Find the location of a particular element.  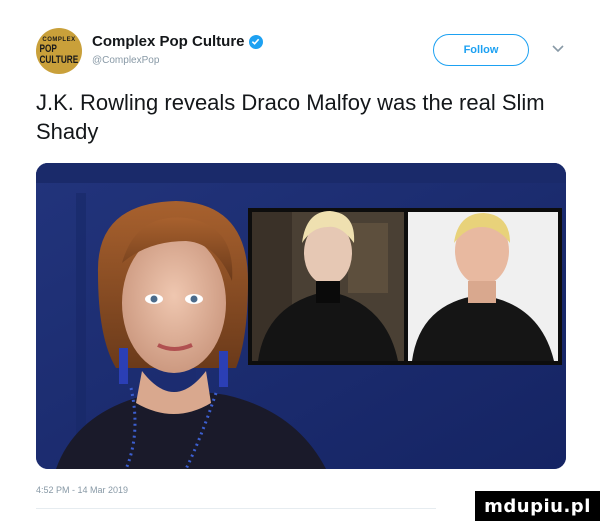

avatar-text-bottom: POP CULTURE is located at coordinates (59, 54).